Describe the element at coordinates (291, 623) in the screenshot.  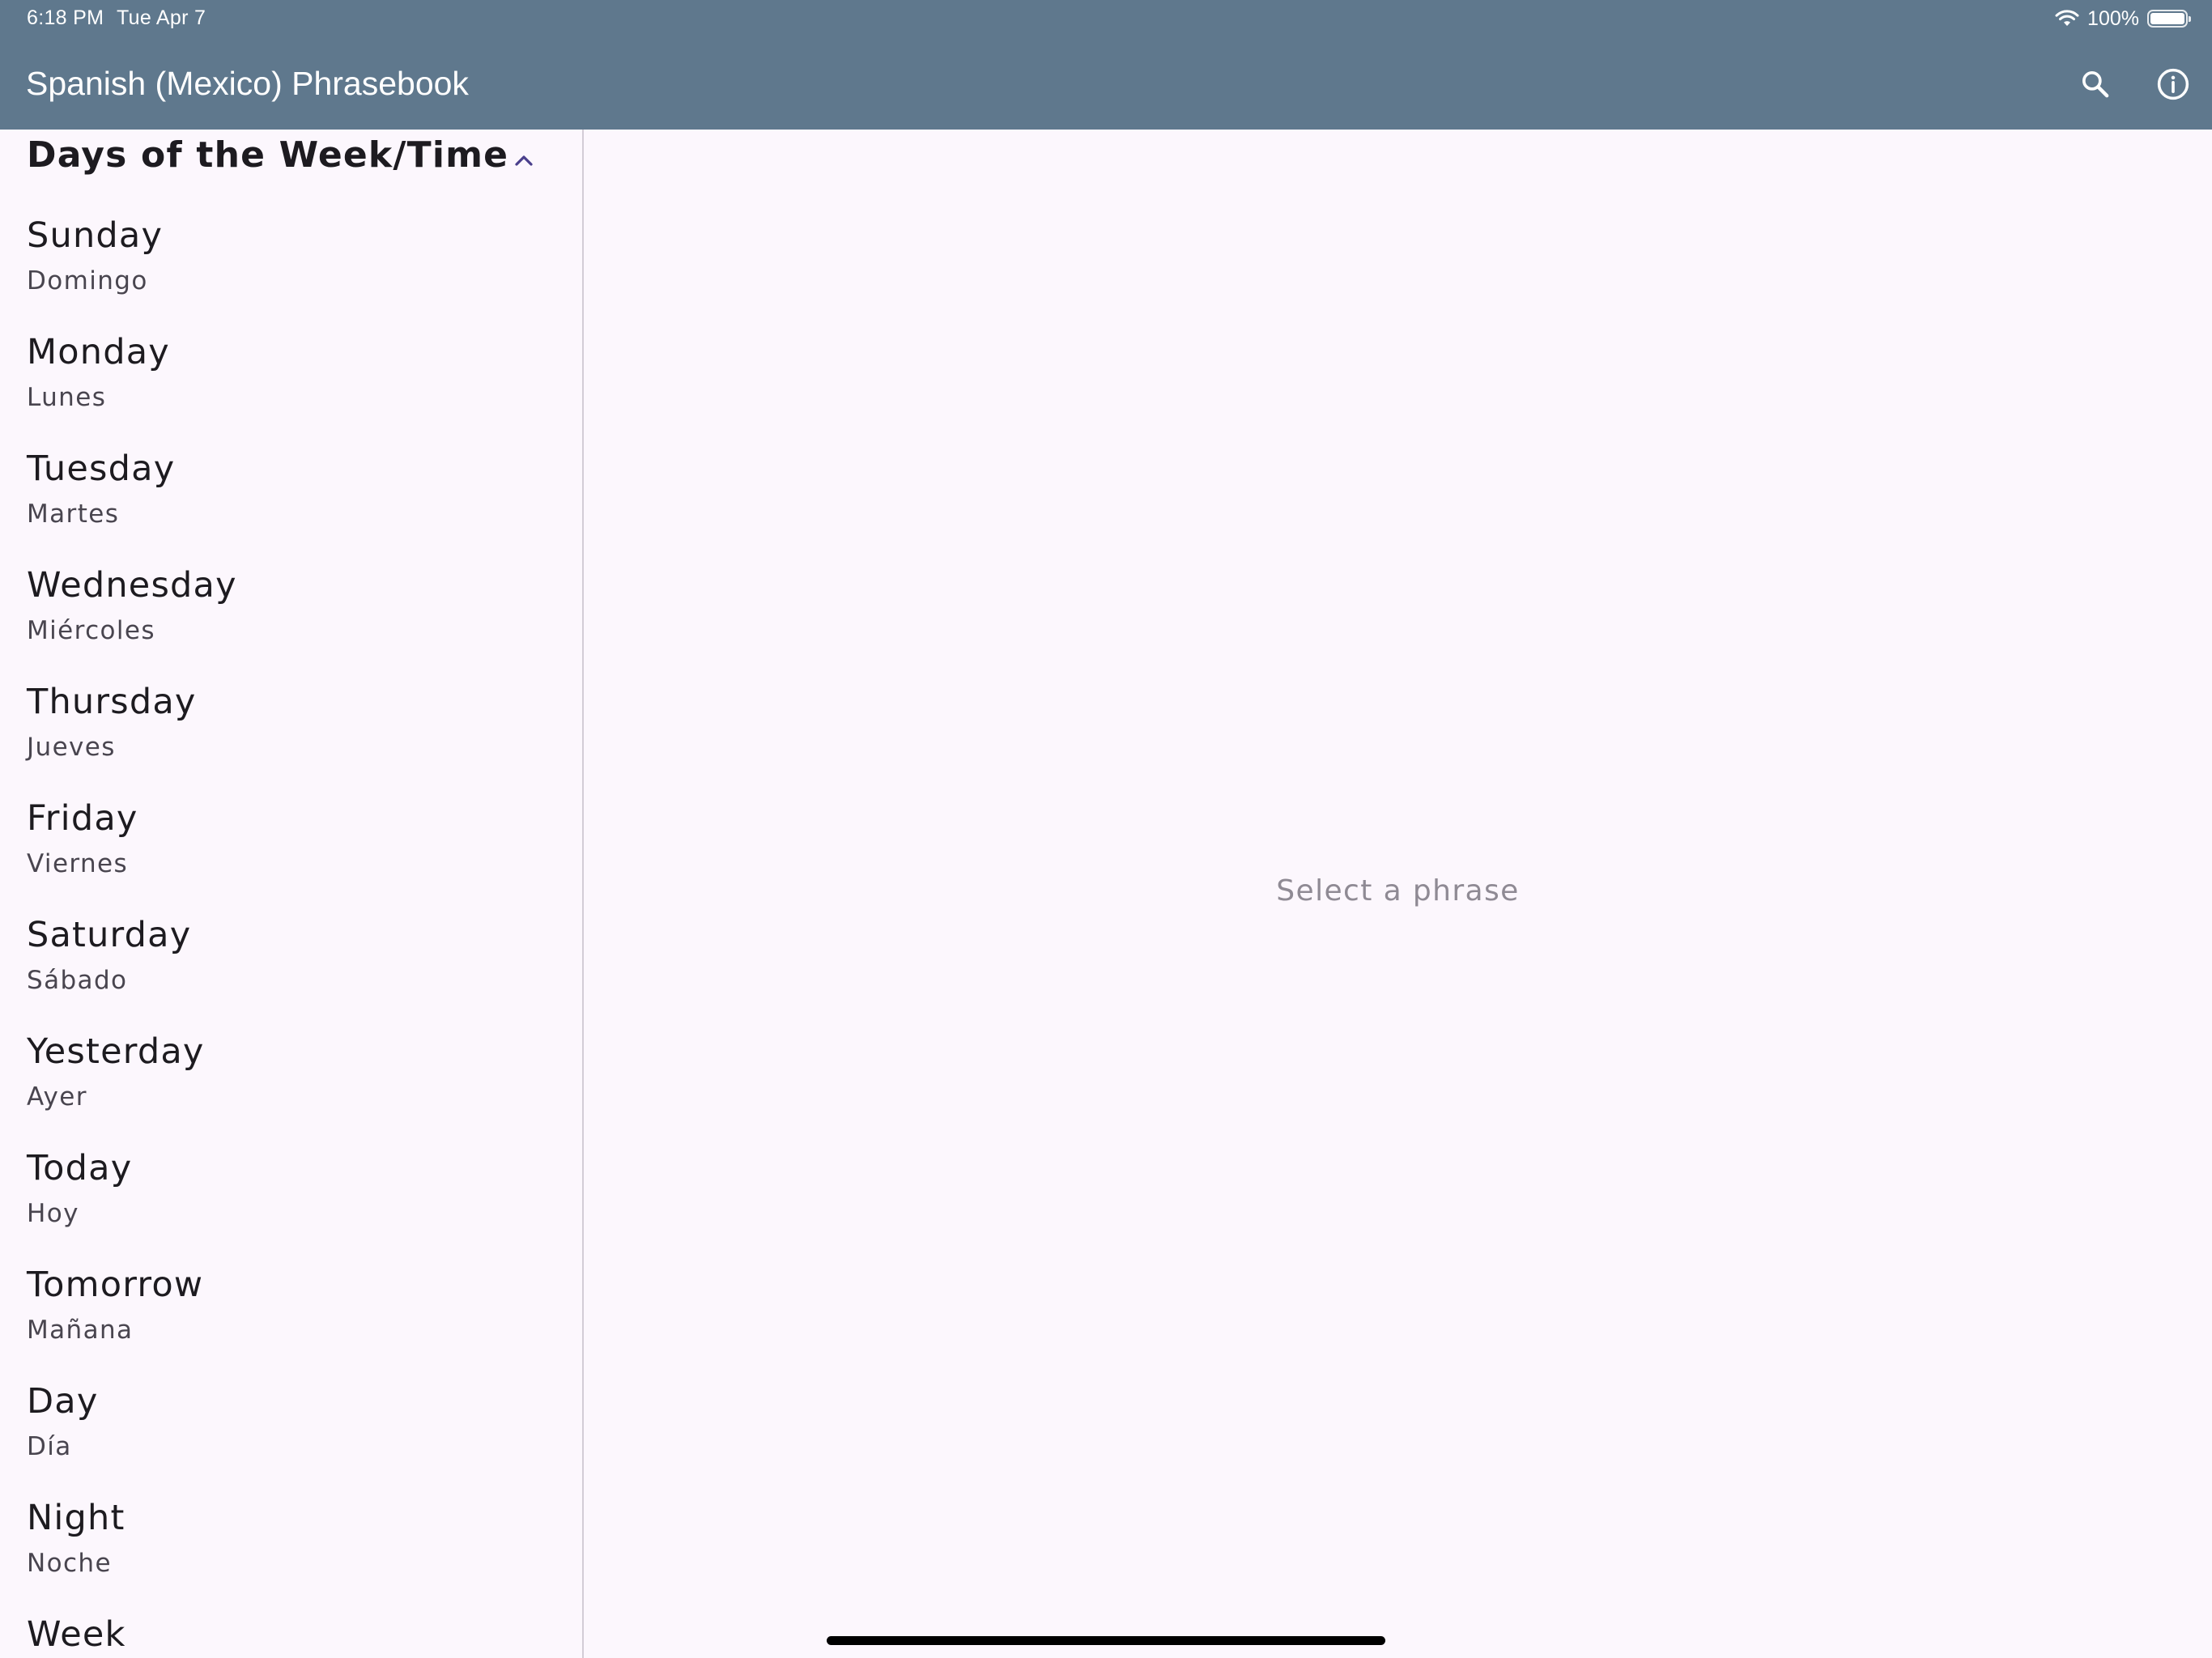
I see `phrase-list-item: Wednesday Miércoles` at that location.